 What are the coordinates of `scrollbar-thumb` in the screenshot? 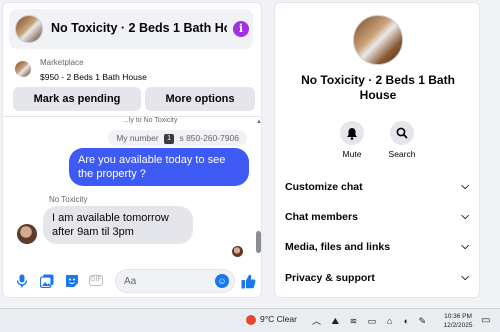 It's located at (258, 242).